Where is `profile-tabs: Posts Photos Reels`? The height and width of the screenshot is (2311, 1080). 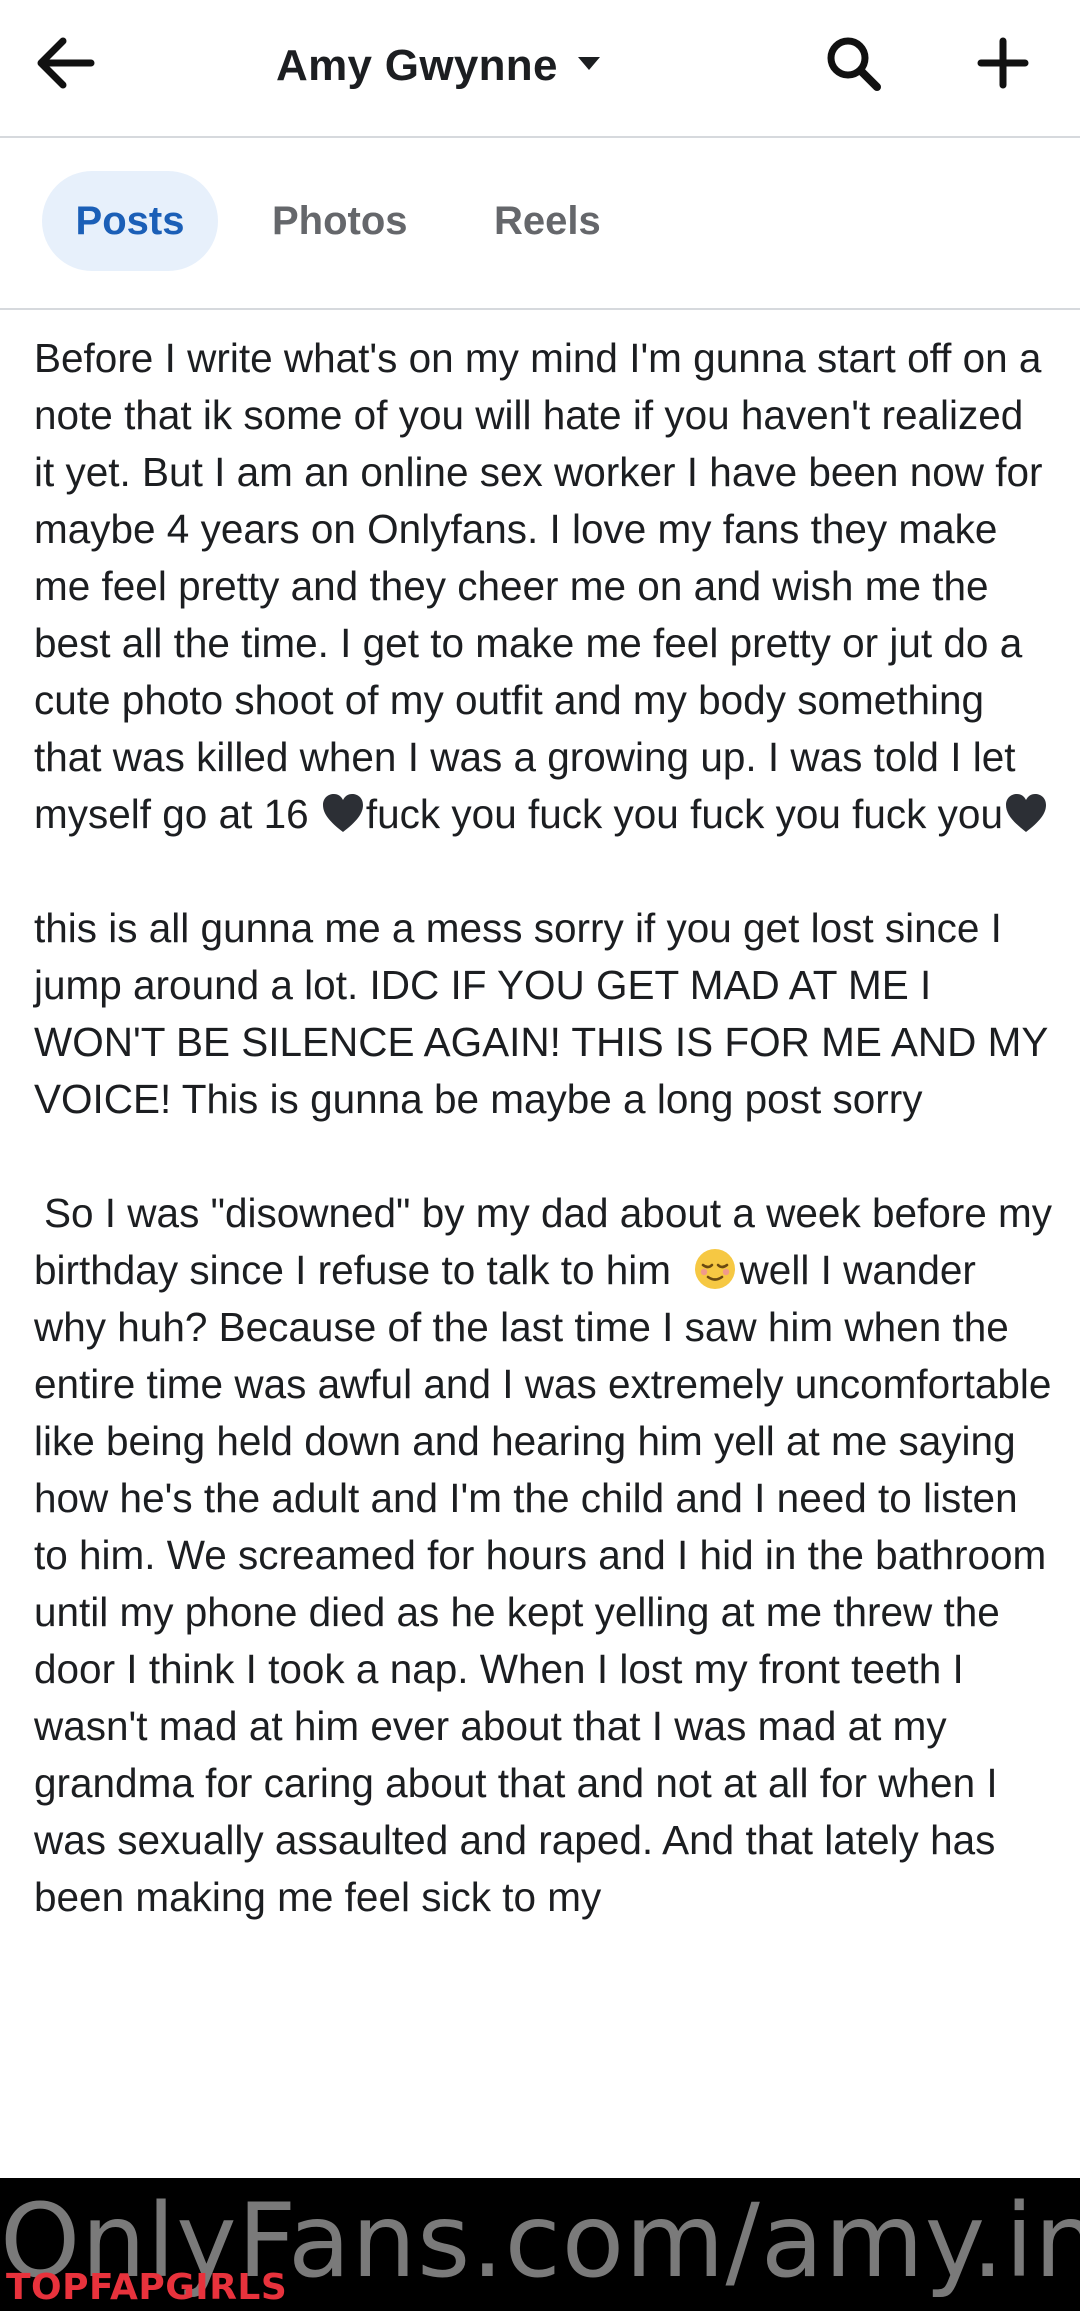
profile-tabs: Posts Photos Reels is located at coordinates (540, 224).